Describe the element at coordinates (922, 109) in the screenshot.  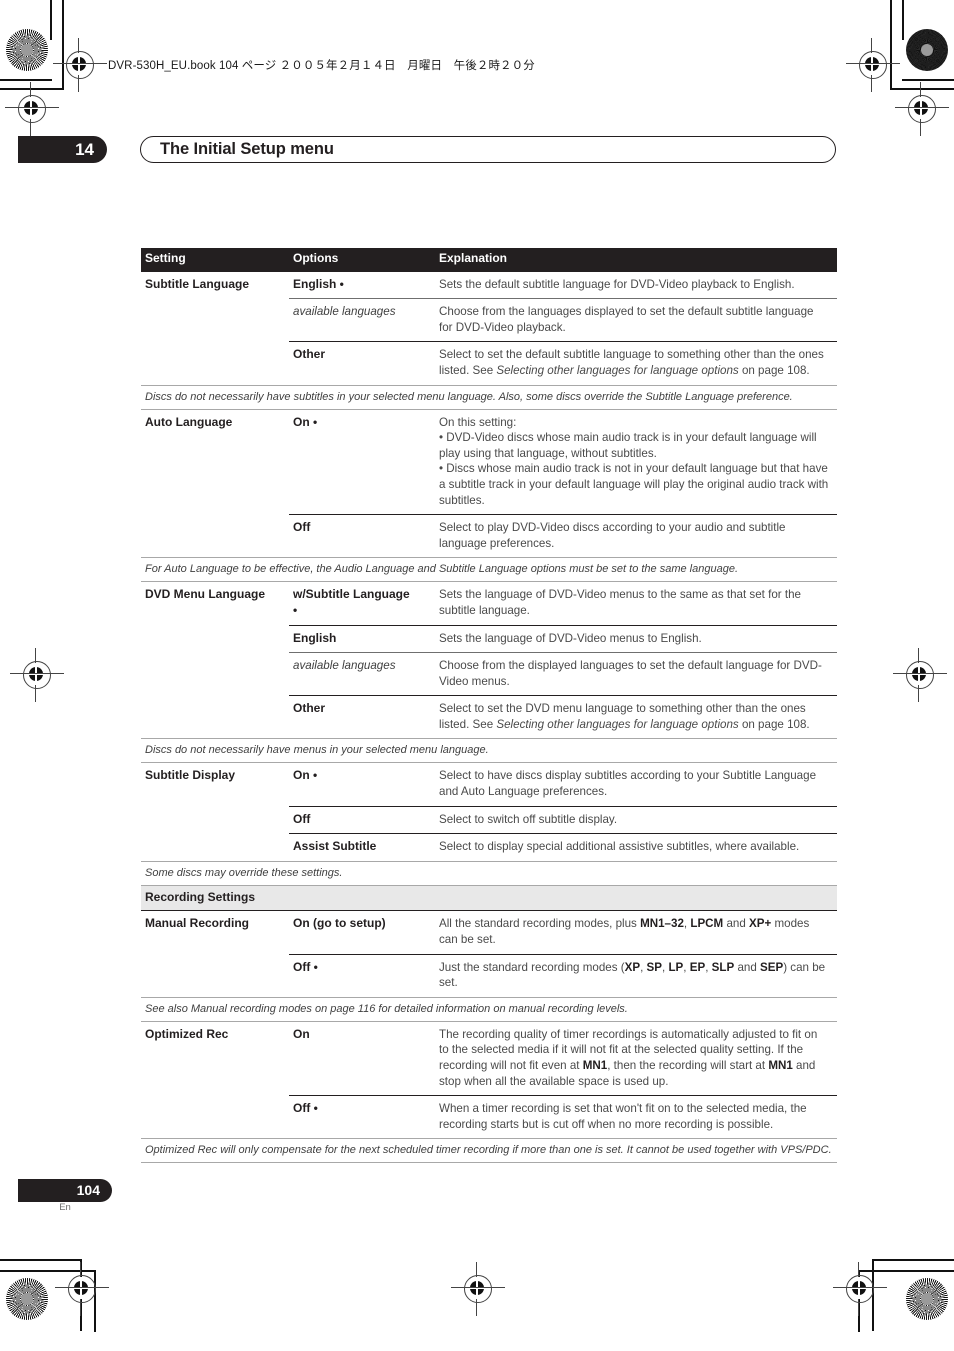
I see `registration-mark-right-upper` at that location.